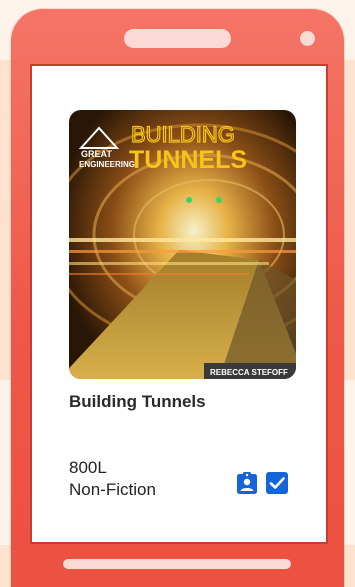 The image size is (355, 587). What do you see at coordinates (247, 483) in the screenshot?
I see `clipboard-person-icon` at bounding box center [247, 483].